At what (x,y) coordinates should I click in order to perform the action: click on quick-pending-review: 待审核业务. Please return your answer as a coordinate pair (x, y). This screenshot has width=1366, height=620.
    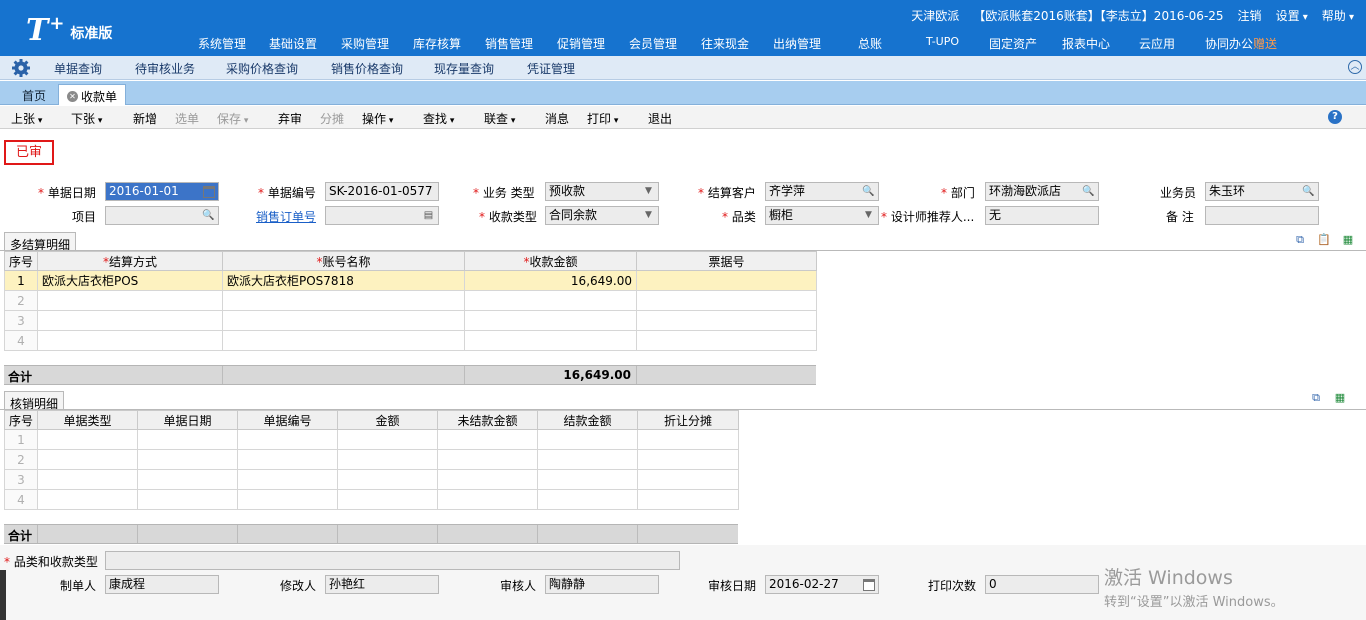
    Looking at the image, I should click on (165, 68).